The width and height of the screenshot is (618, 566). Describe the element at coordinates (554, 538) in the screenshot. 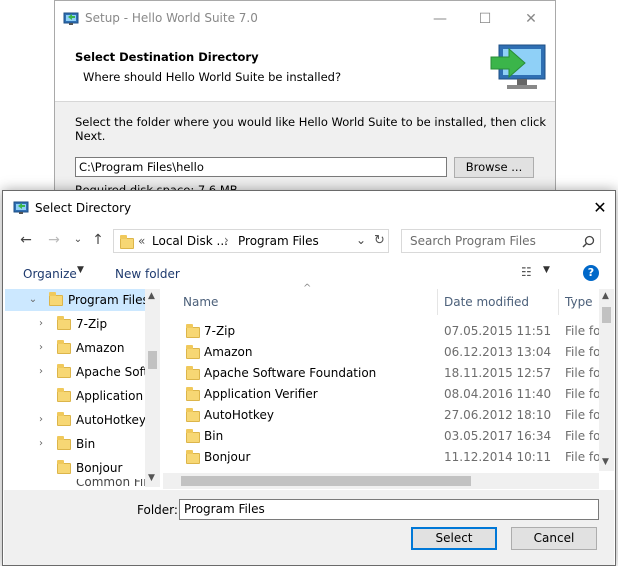

I see `cancel-button: Cancel` at that location.